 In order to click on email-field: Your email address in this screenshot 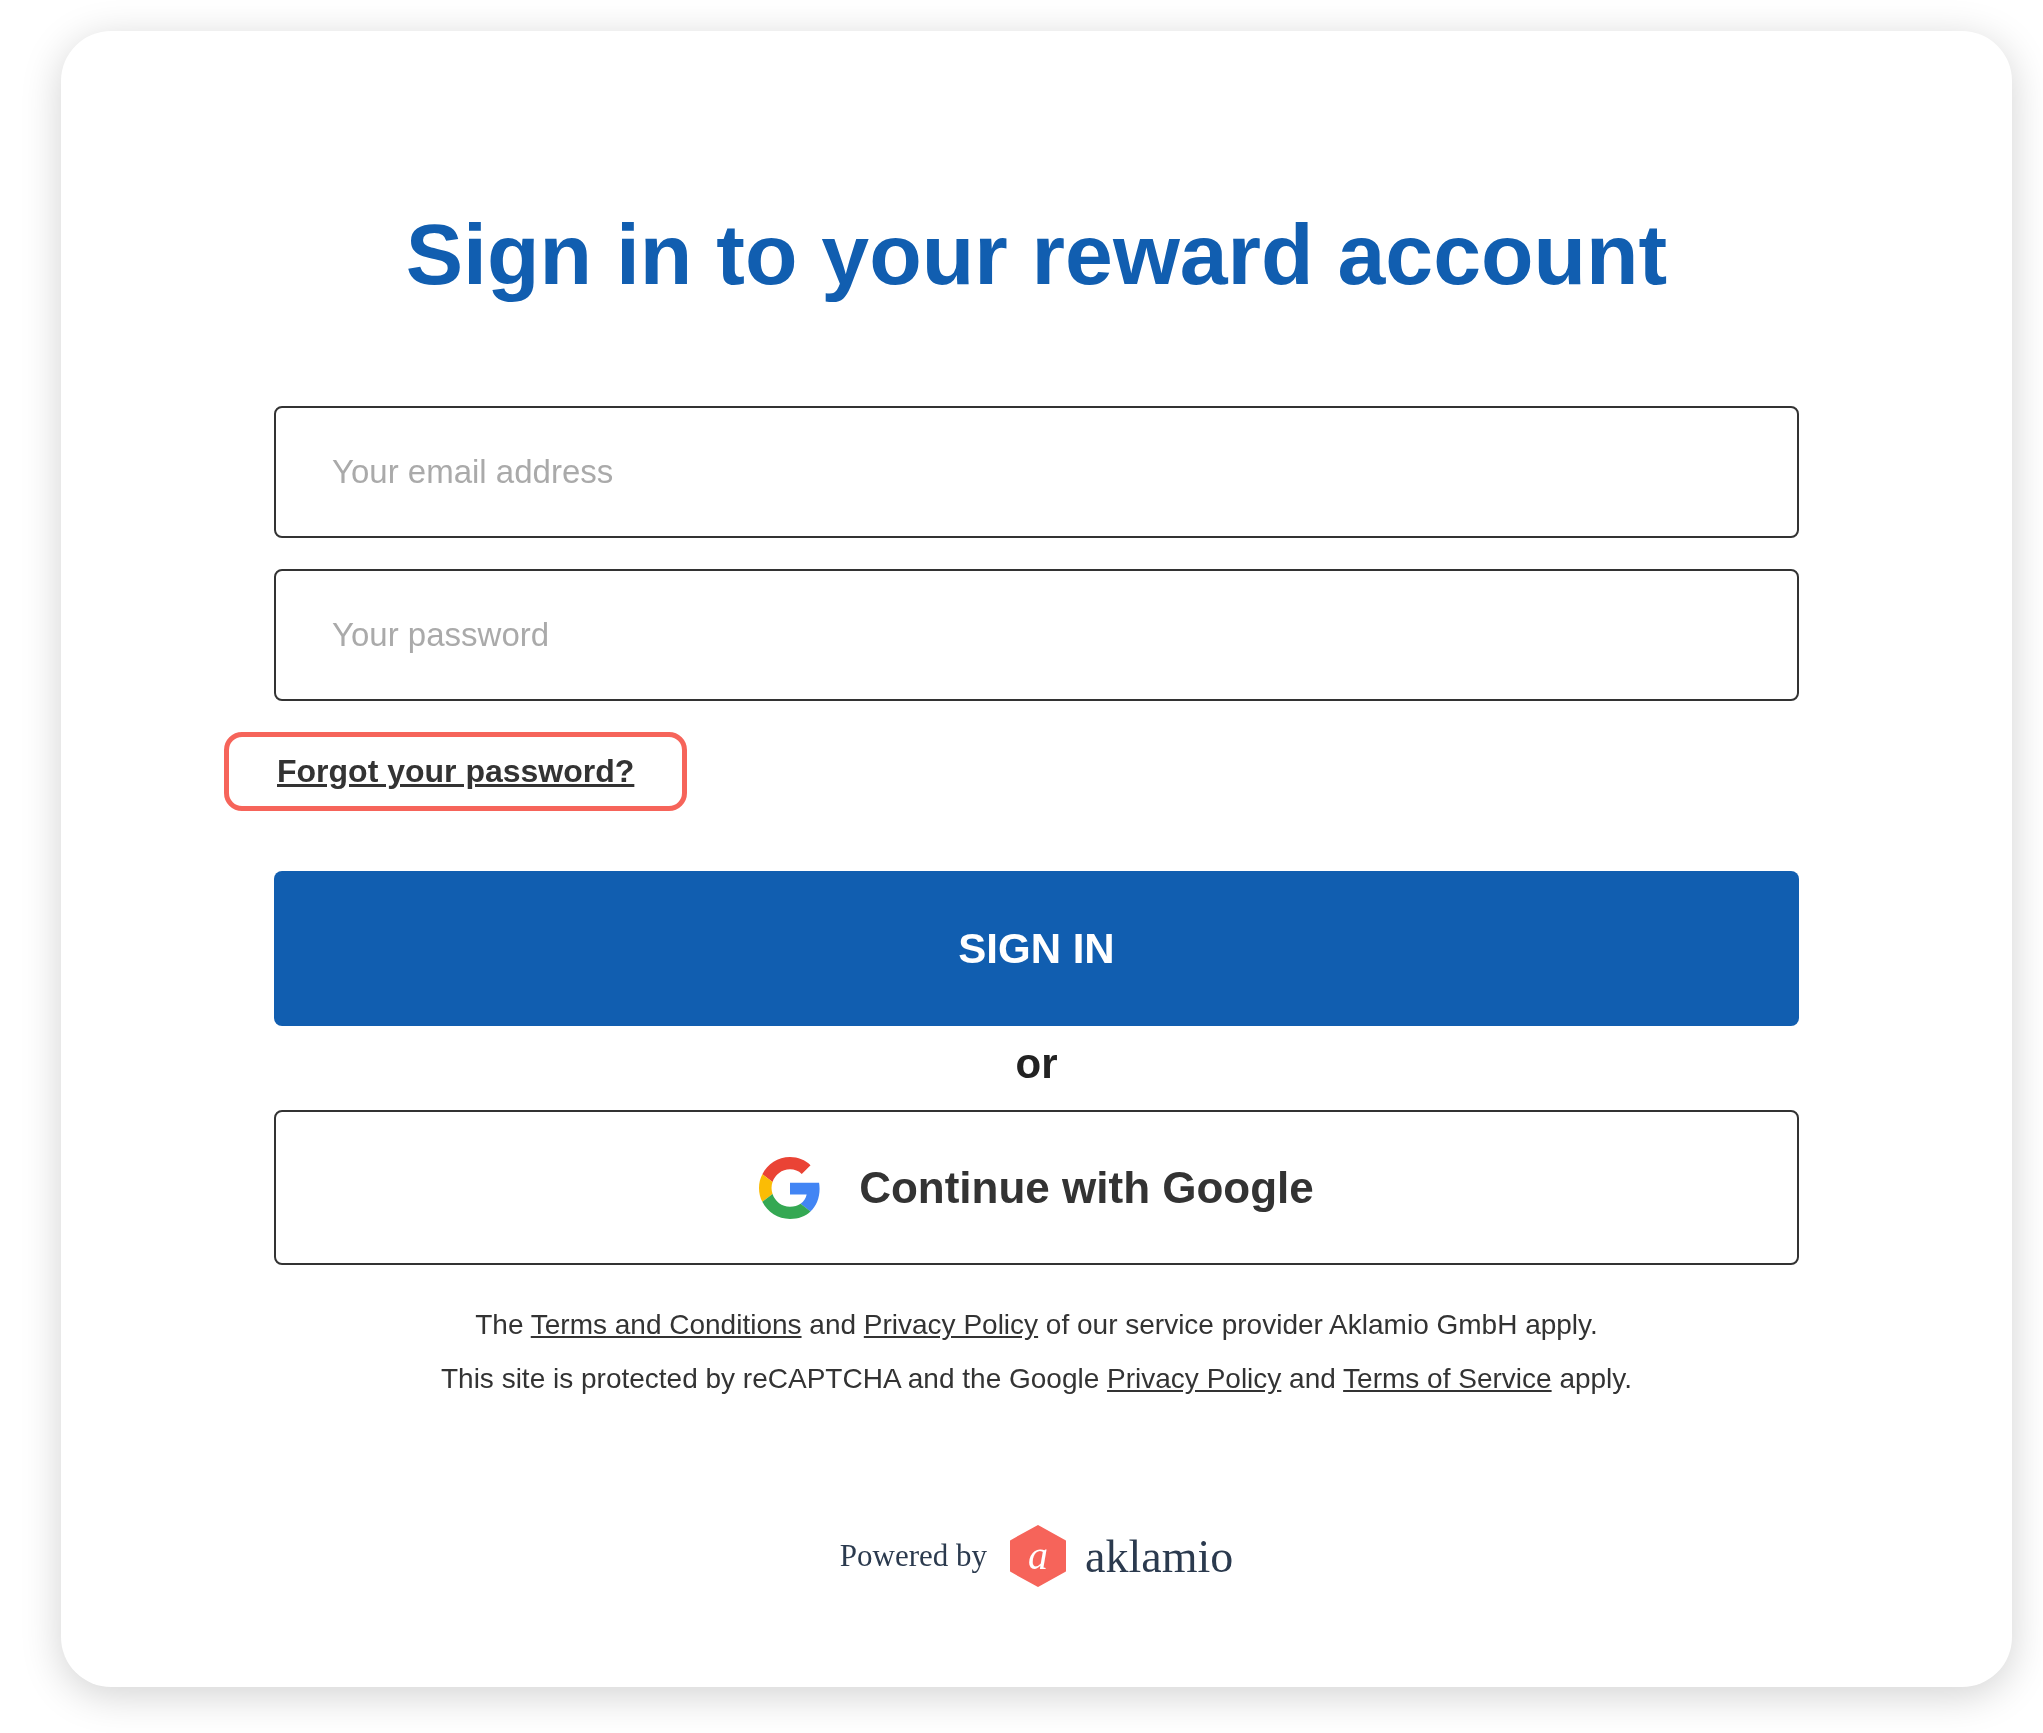, I will do `click(1036, 472)`.